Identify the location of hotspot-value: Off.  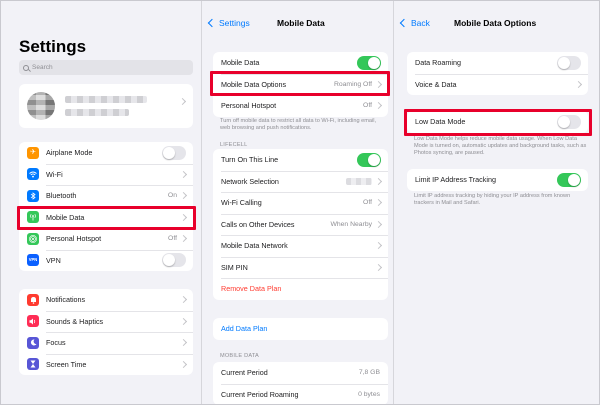
(172, 239).